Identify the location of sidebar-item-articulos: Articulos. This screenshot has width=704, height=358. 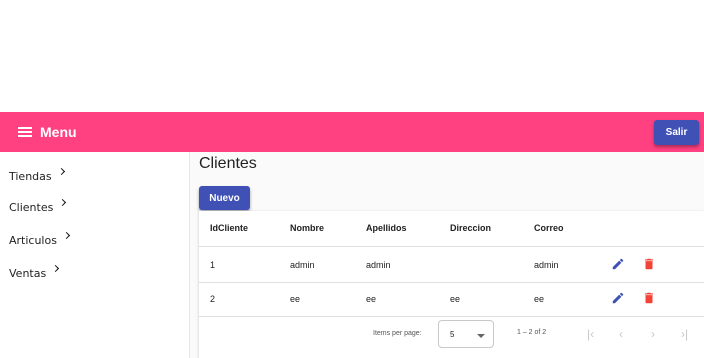
(39, 239).